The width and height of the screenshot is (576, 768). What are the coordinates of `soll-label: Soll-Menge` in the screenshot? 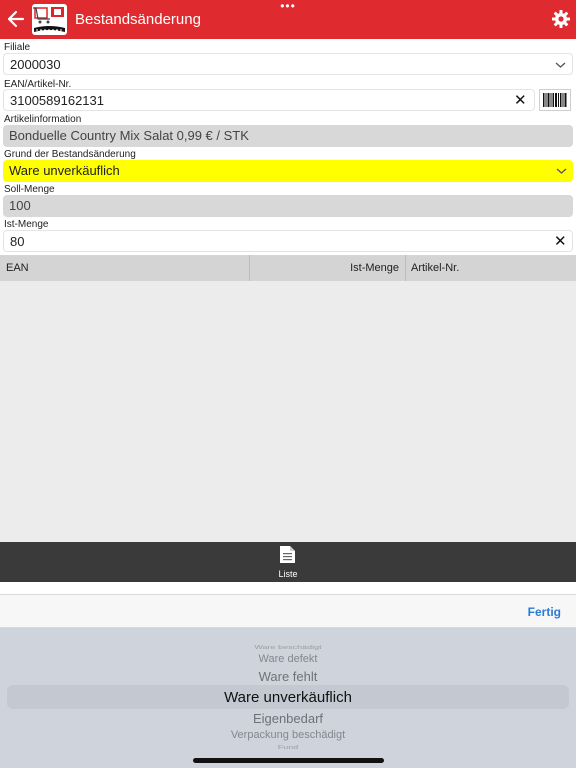 It's located at (29, 189).